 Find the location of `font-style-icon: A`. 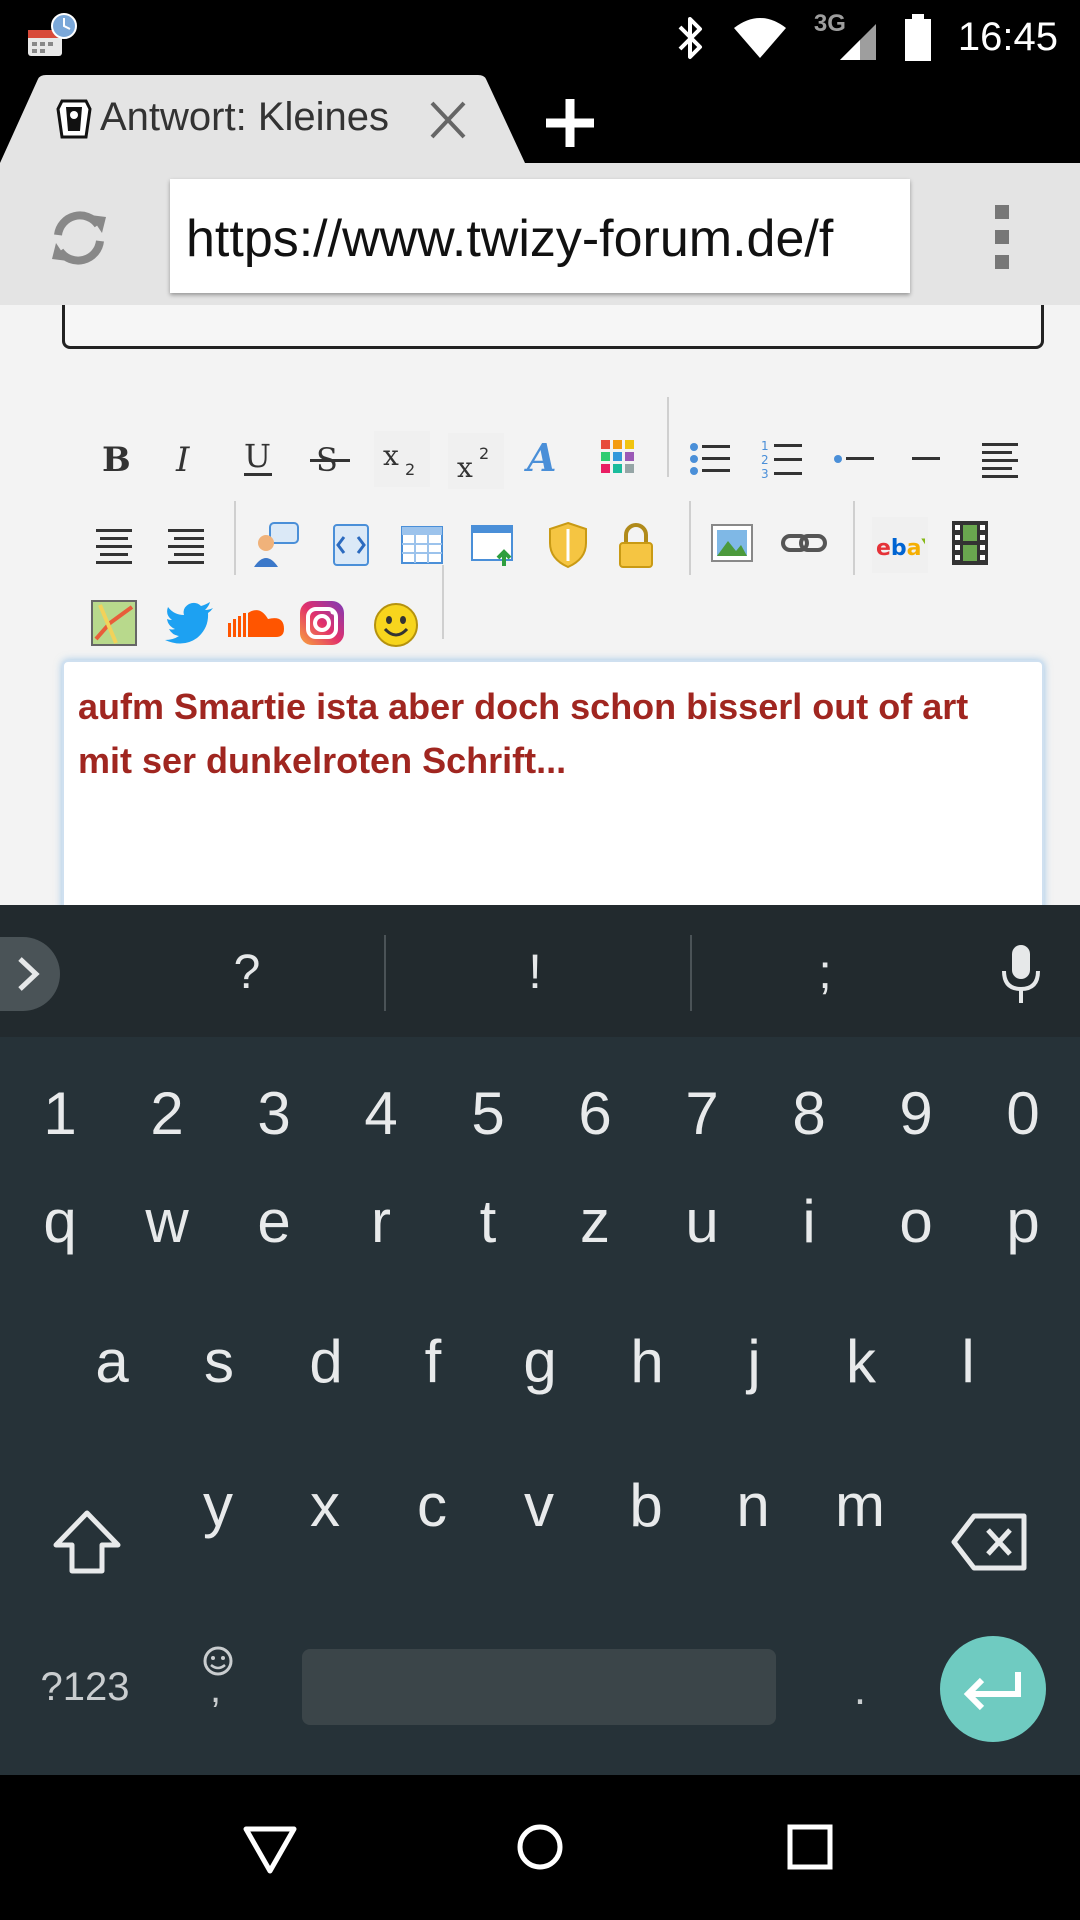

font-style-icon: A is located at coordinates (546, 457).